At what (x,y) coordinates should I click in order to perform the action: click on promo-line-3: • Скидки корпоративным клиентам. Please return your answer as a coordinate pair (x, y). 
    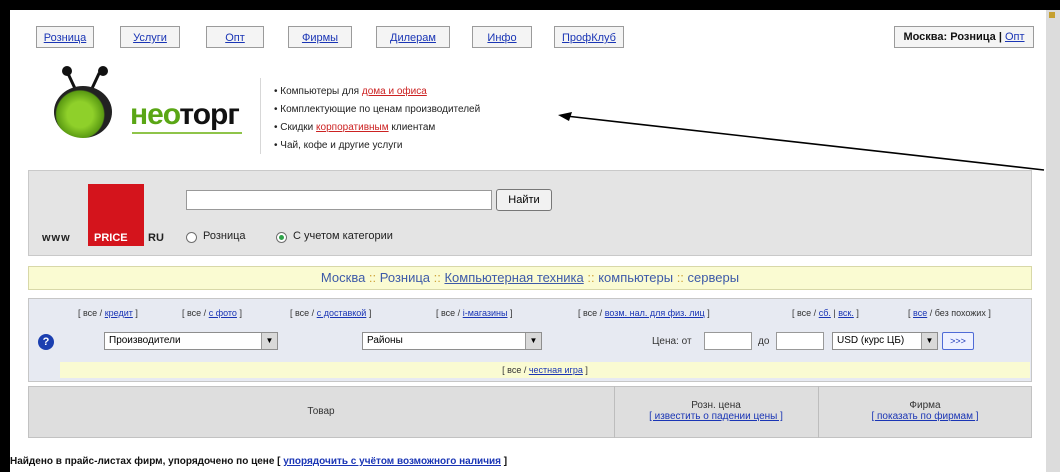
    Looking at the image, I should click on (355, 127).